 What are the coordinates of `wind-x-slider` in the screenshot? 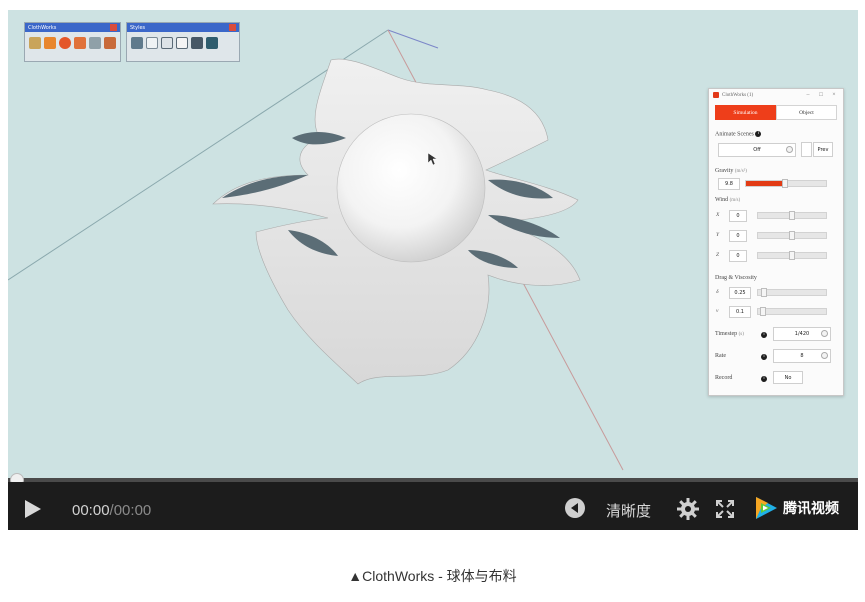 It's located at (792, 215).